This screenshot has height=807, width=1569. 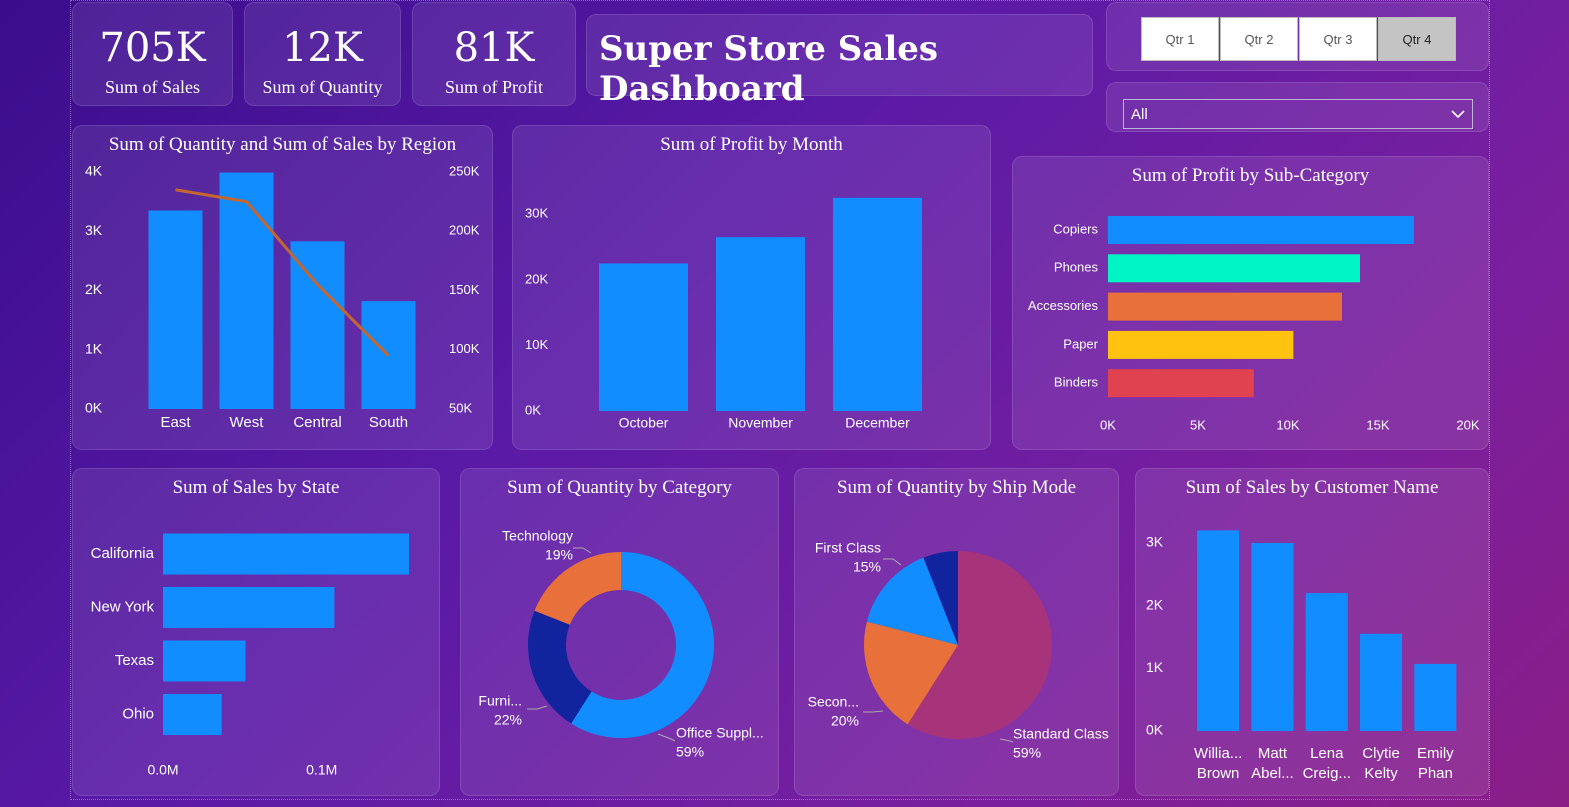 I want to click on x-tick-label: Matt, so click(x=1273, y=753).